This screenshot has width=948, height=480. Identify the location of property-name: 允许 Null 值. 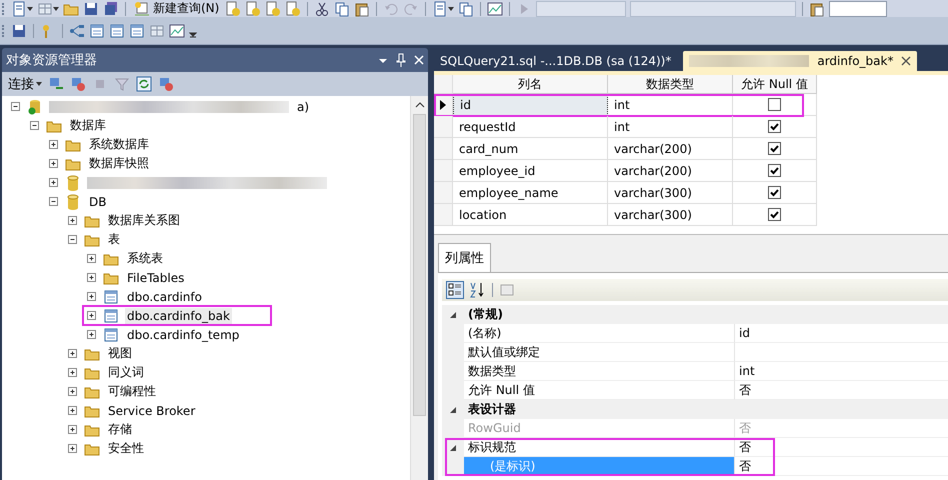
(599, 390).